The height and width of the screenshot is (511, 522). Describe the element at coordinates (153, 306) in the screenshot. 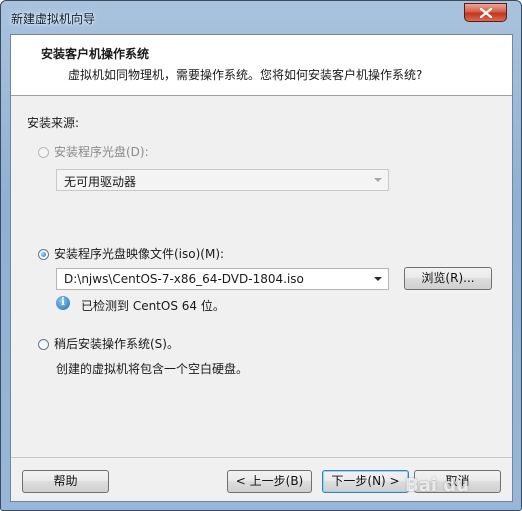

I see `detected-os-text: 已检测到 CentOS 64 位。` at that location.